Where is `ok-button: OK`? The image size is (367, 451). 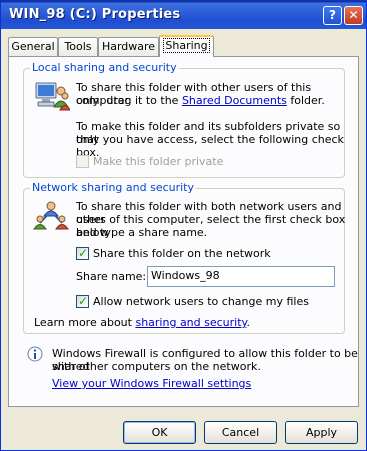
ok-button: OK is located at coordinates (159, 432).